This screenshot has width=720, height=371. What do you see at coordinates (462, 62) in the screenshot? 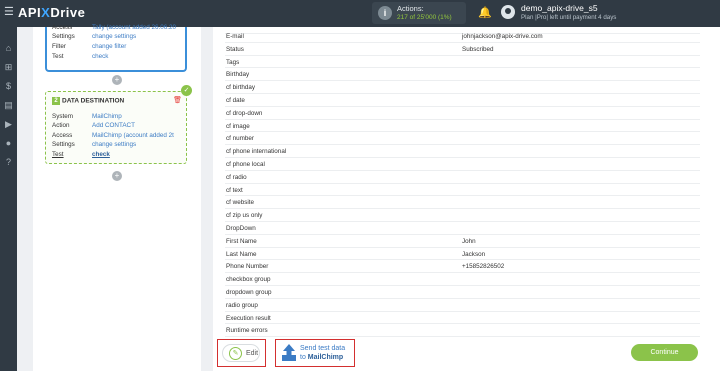
I see `table-row: Tags` at bounding box center [462, 62].